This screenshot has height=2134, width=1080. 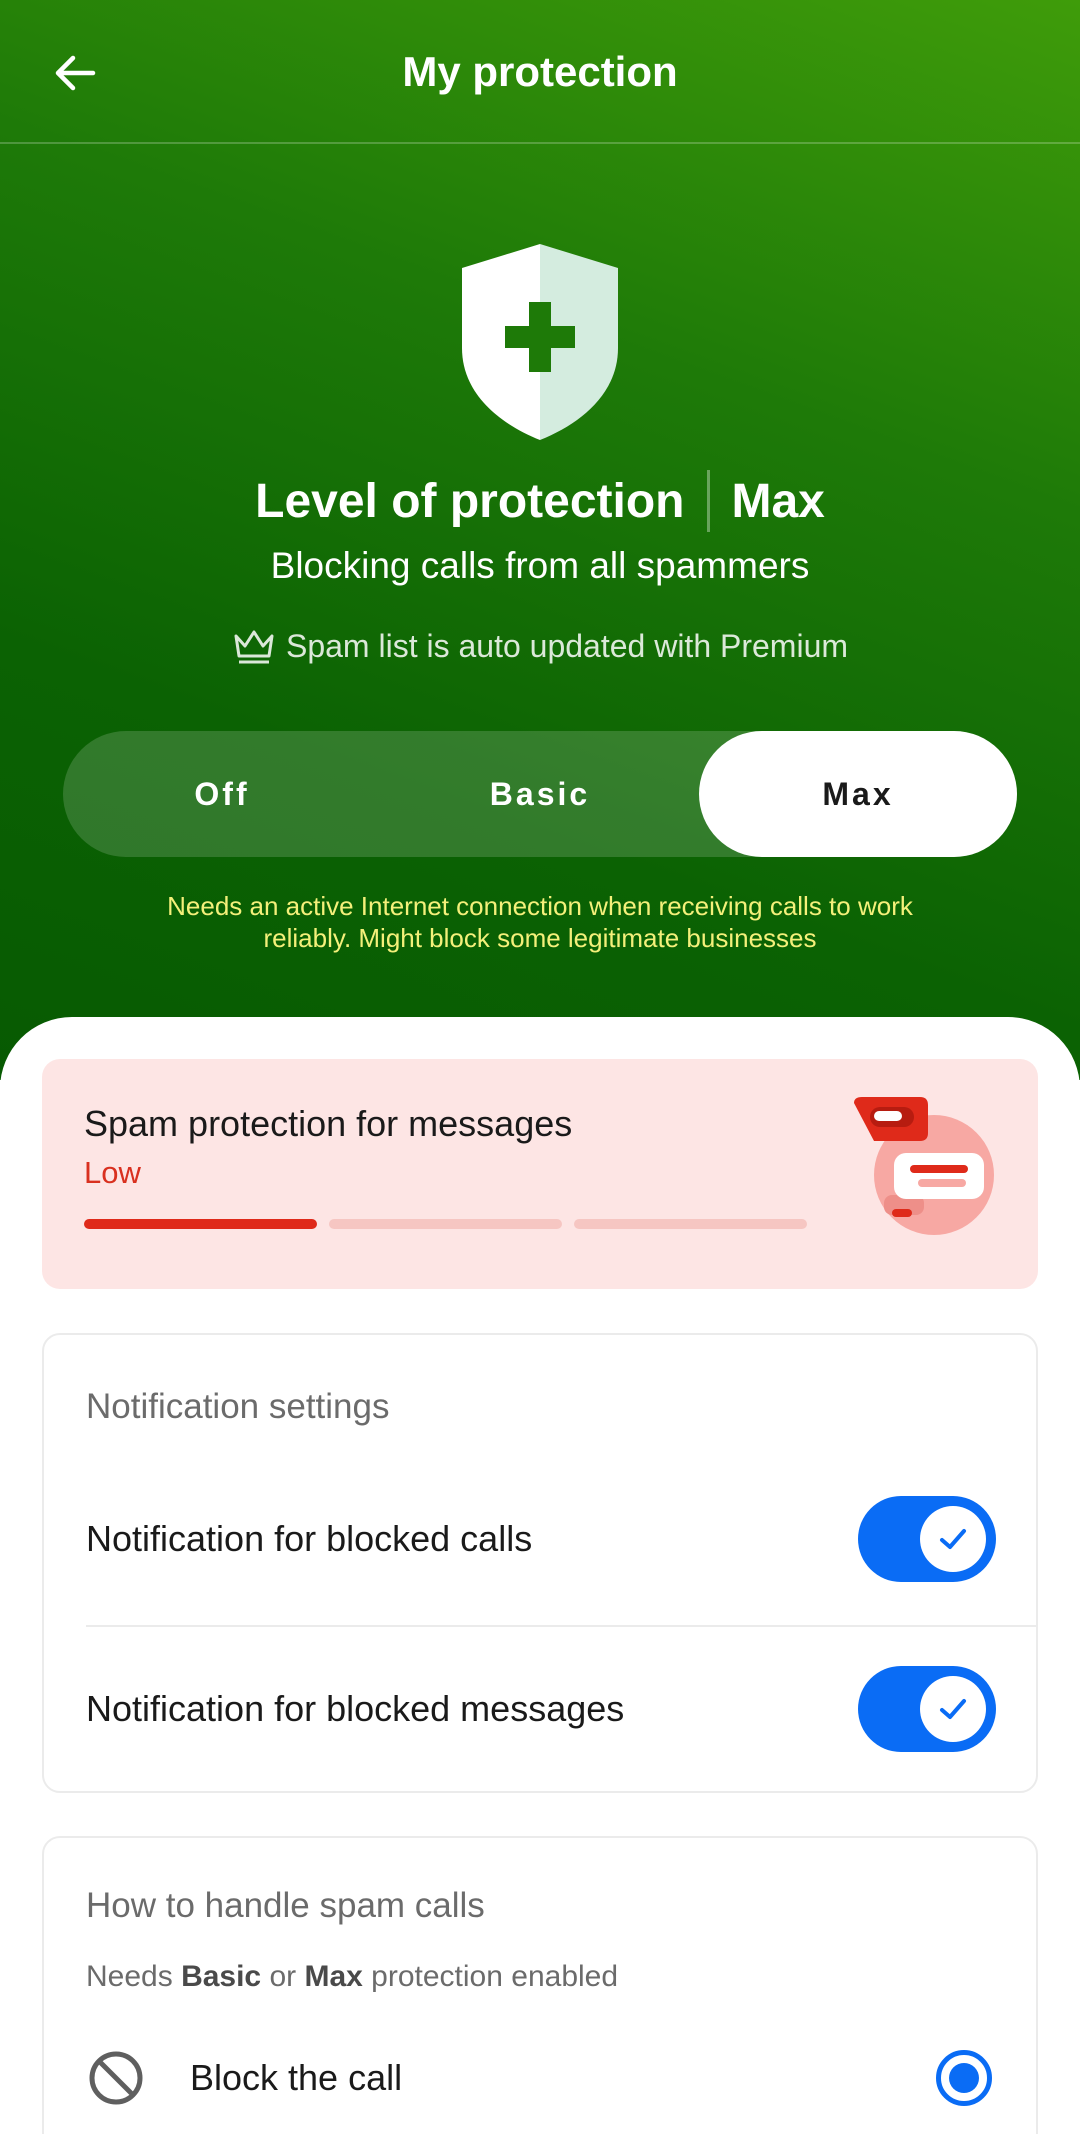 What do you see at coordinates (134, 1976) in the screenshot?
I see `note-text: Needs` at bounding box center [134, 1976].